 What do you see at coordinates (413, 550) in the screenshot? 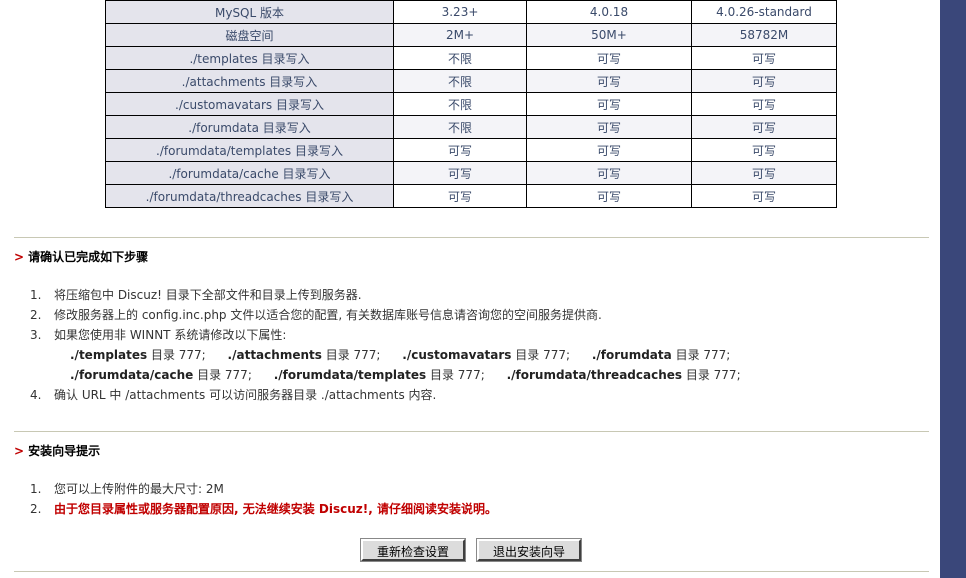
I see `recheck-settings-button: 重新检查设置` at bounding box center [413, 550].